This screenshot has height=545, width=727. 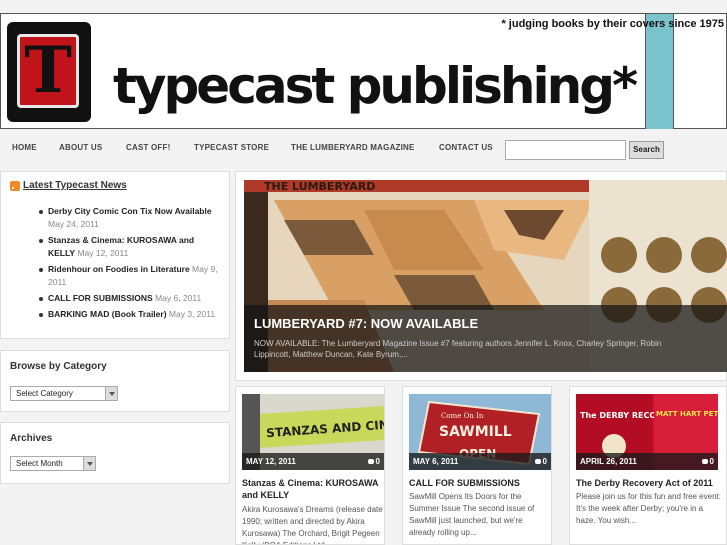 I want to click on news-date: May 24, 2011, so click(x=73, y=224).